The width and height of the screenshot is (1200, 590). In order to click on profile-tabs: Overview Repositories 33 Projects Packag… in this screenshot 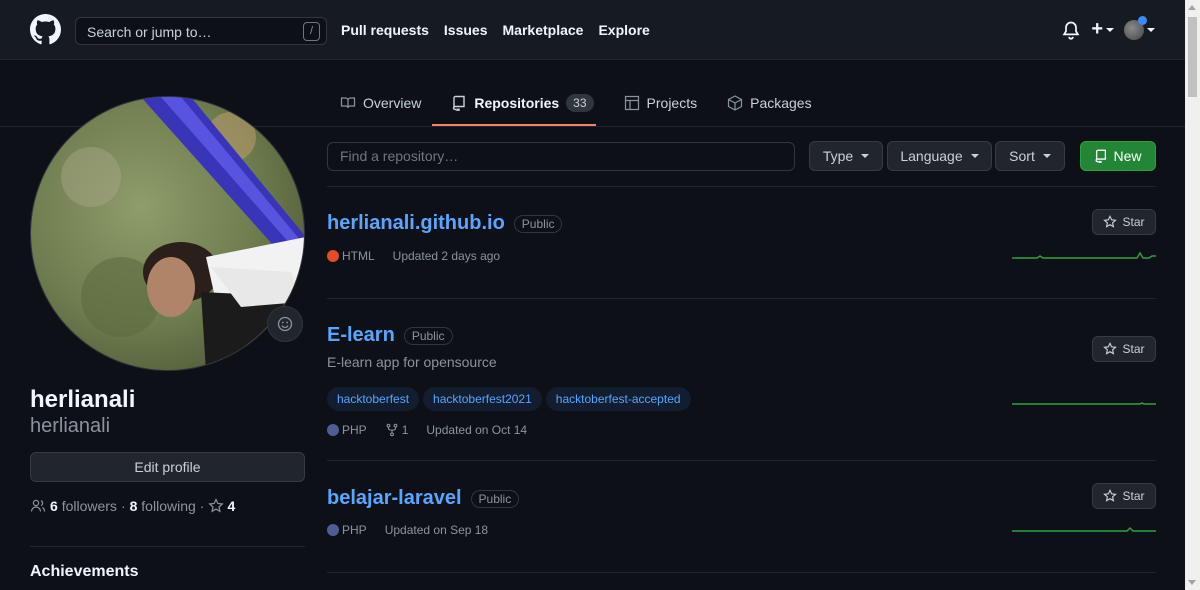, I will do `click(591, 103)`.